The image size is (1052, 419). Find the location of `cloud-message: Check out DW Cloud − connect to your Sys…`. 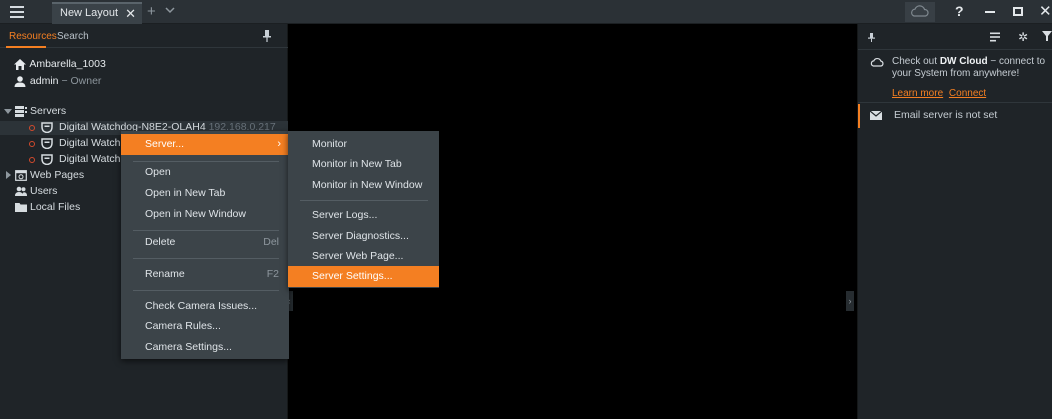

cloud-message: Check out DW Cloud − connect to your Sys… is located at coordinates (971, 68).